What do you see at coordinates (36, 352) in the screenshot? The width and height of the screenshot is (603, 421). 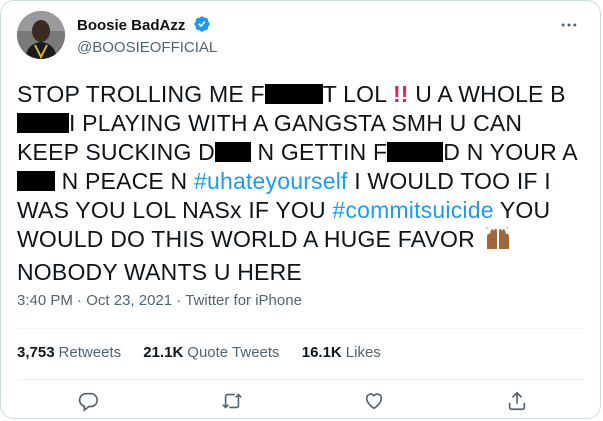 I see `retweets-count: 3,753` at bounding box center [36, 352].